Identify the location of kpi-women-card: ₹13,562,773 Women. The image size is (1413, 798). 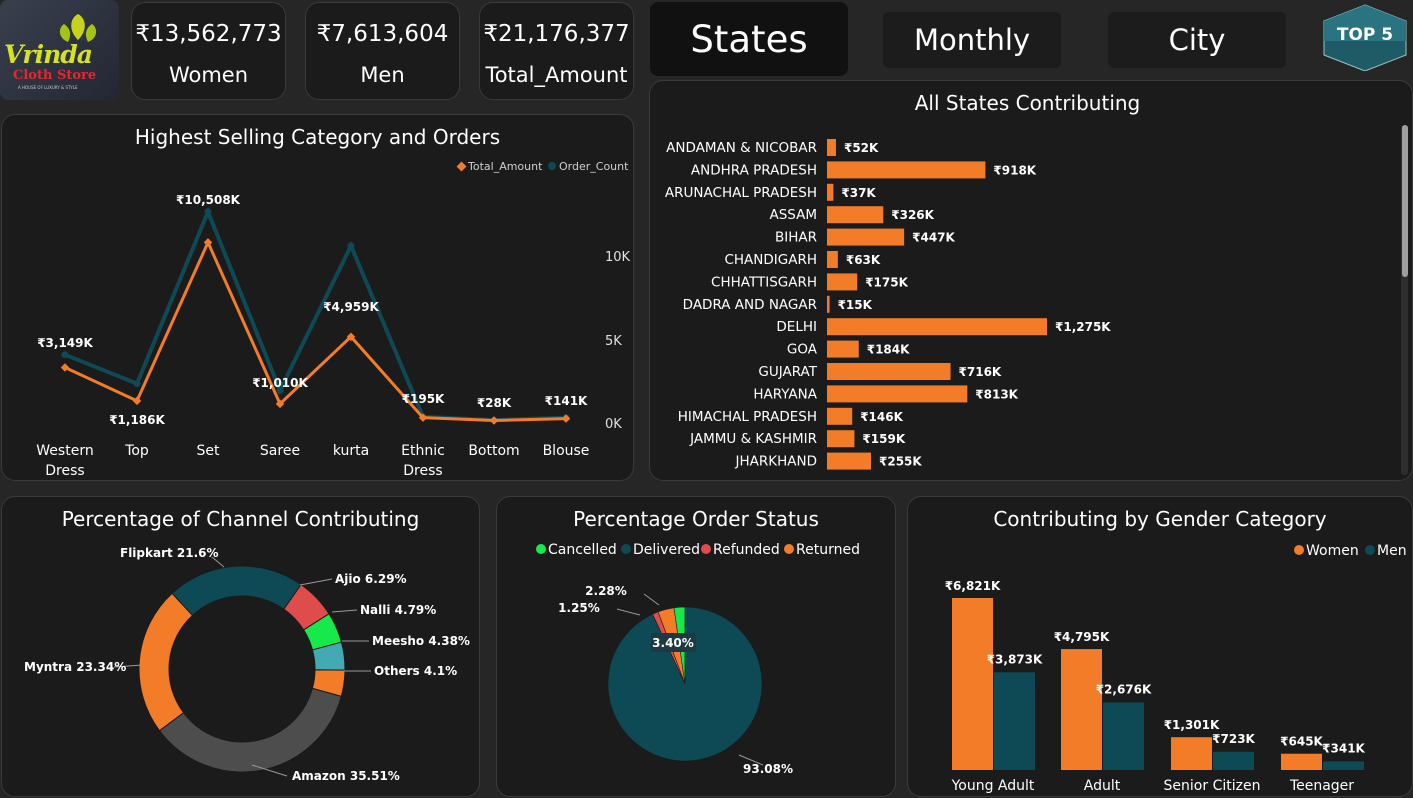
(208, 51).